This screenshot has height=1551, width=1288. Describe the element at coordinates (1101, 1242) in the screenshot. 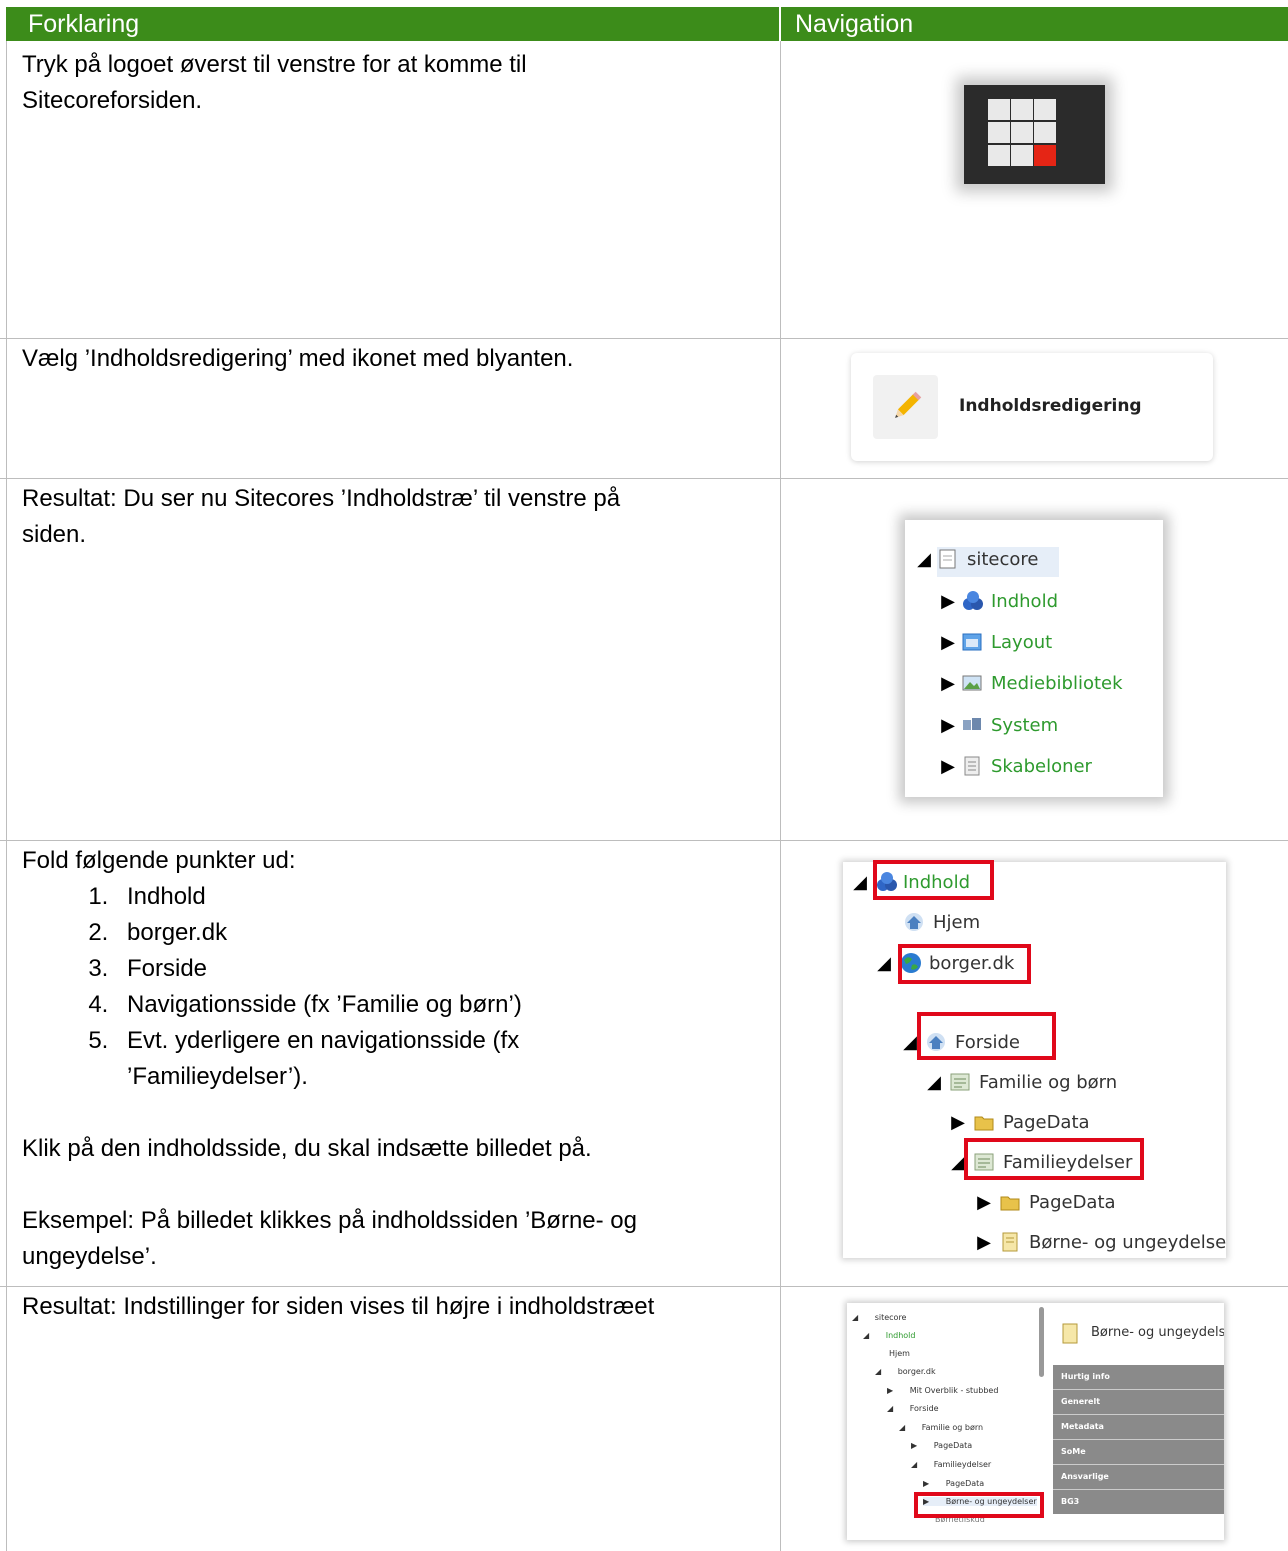

I see `tree-node-borne-og-ungeydelse: ▶ Børne- og ungeydelse` at that location.